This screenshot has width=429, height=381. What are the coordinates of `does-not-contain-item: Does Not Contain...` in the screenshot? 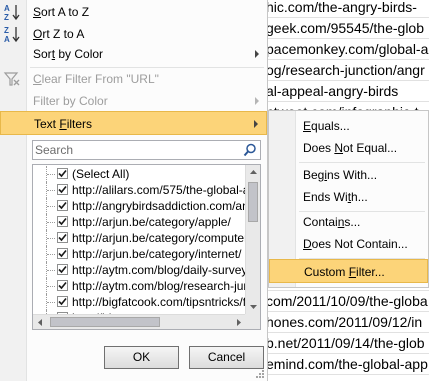 It's located at (348, 244).